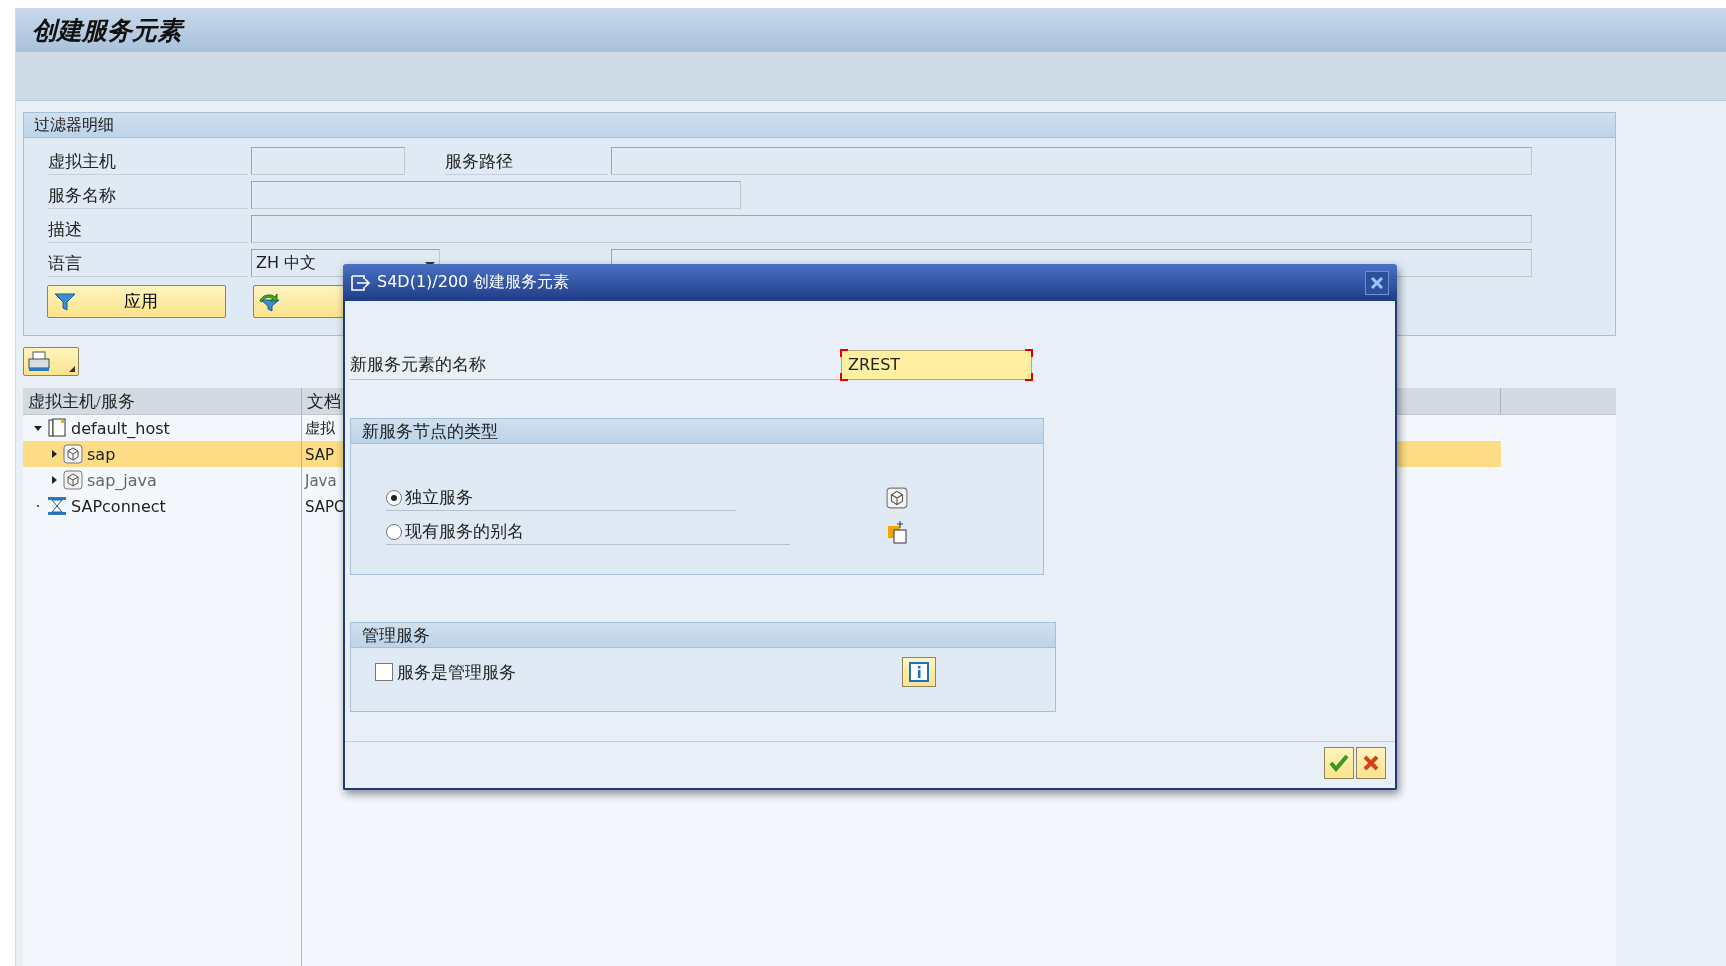  What do you see at coordinates (325, 506) in the screenshot?
I see `table-cell: SAPC` at bounding box center [325, 506].